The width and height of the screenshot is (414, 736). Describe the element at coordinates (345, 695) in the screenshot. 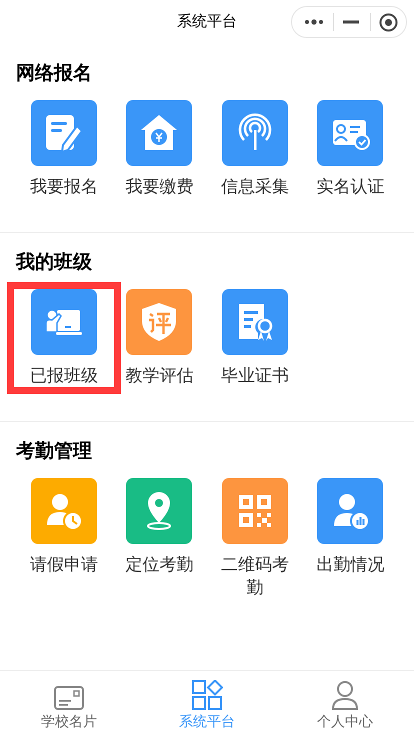

I see `person-icon` at that location.